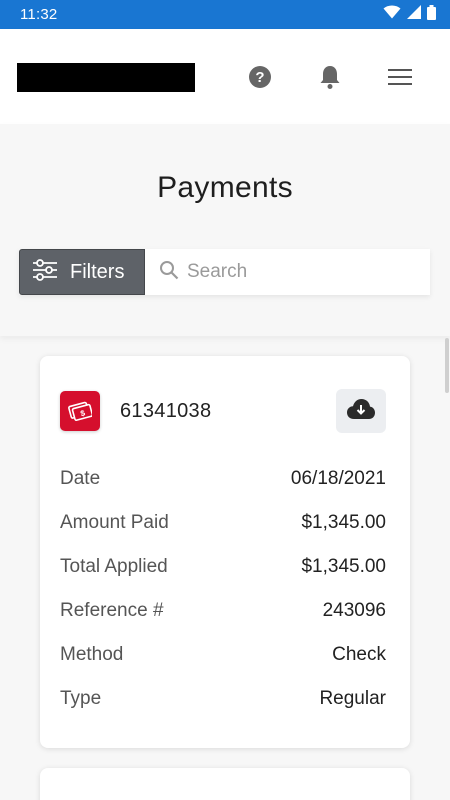 This screenshot has width=450, height=800. I want to click on detail-row-type: Type Regular, so click(223, 699).